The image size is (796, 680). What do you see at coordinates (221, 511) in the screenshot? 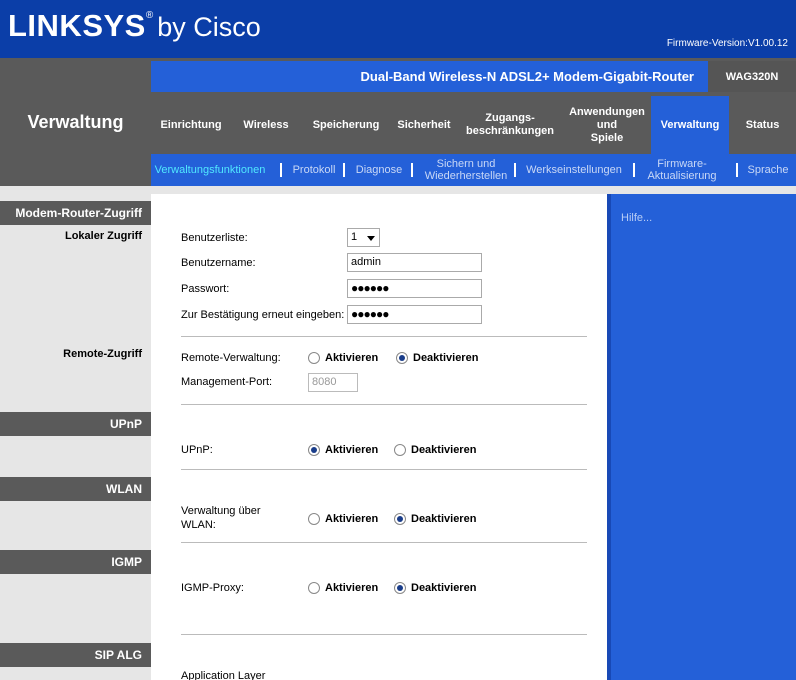
I see `wlan-management-label-line1: Verwaltung über` at bounding box center [221, 511].